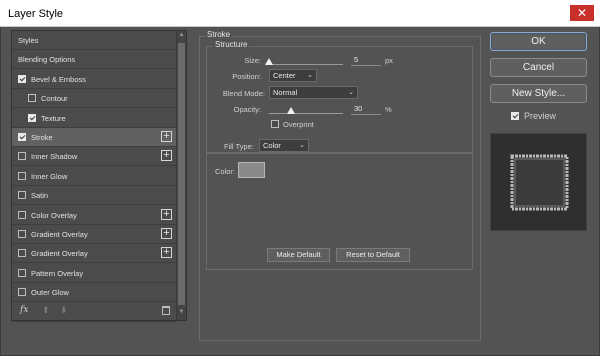  Describe the element at coordinates (94, 157) in the screenshot. I see `style-list-item: Inner Shadow +` at that location.